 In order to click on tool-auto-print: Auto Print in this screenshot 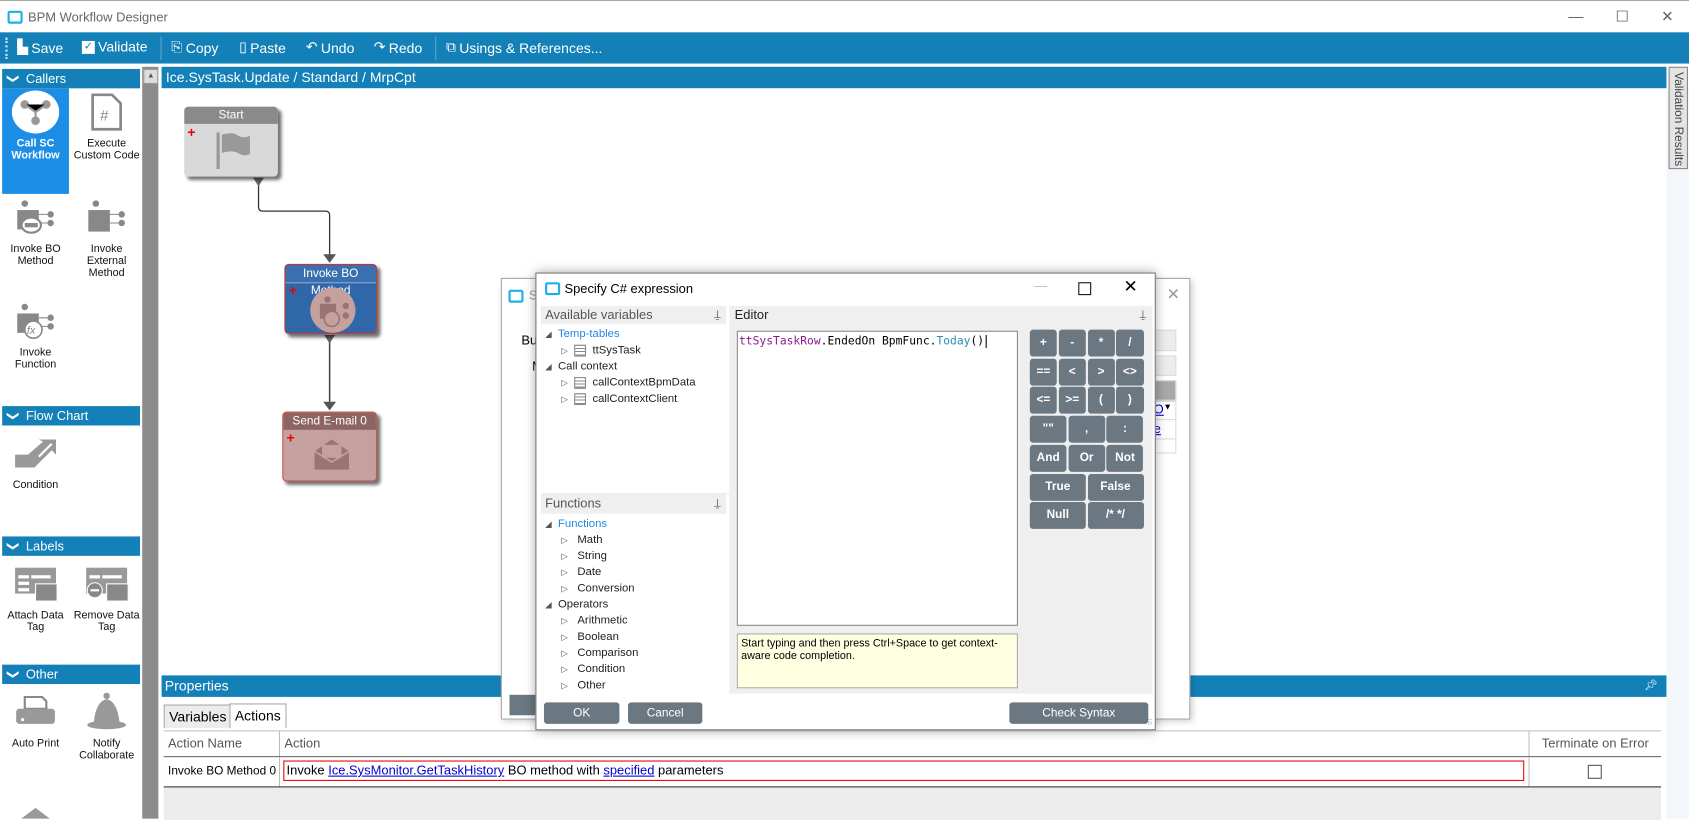, I will do `click(35, 719)`.